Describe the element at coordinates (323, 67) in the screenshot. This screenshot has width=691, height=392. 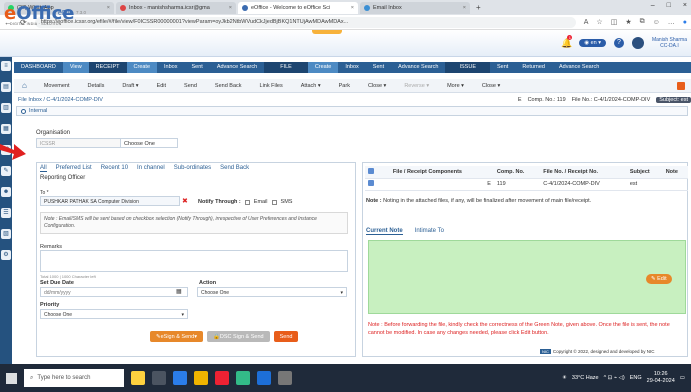
I see `nav-file-create: Create` at that location.